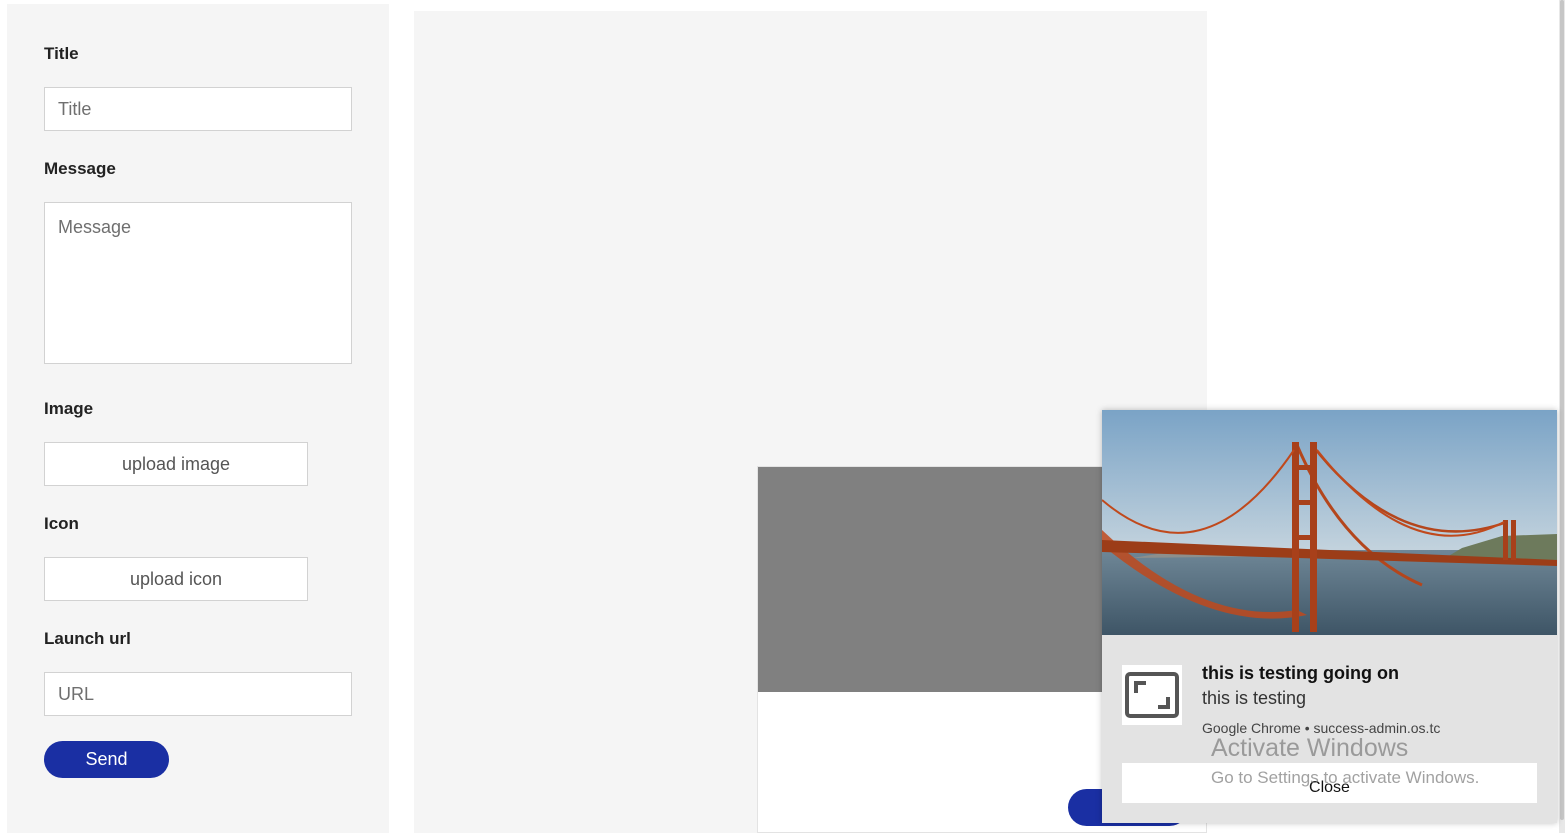 The height and width of the screenshot is (833, 1565). What do you see at coordinates (106, 759) in the screenshot?
I see `send-button: Send` at bounding box center [106, 759].